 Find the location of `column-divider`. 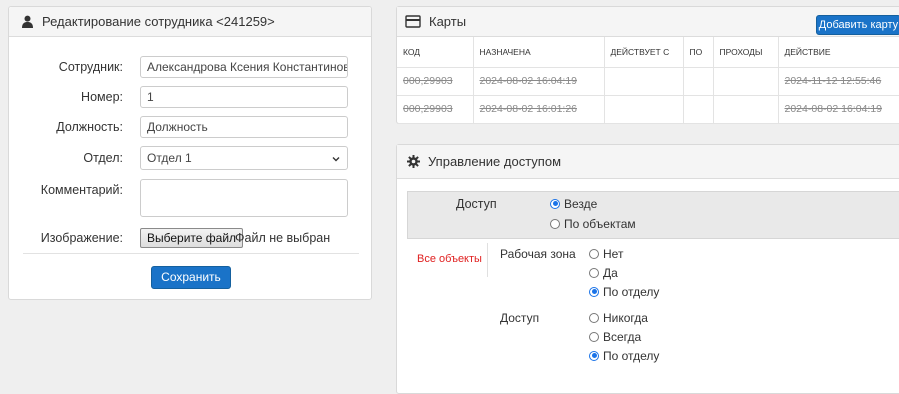

column-divider is located at coordinates (487, 260).